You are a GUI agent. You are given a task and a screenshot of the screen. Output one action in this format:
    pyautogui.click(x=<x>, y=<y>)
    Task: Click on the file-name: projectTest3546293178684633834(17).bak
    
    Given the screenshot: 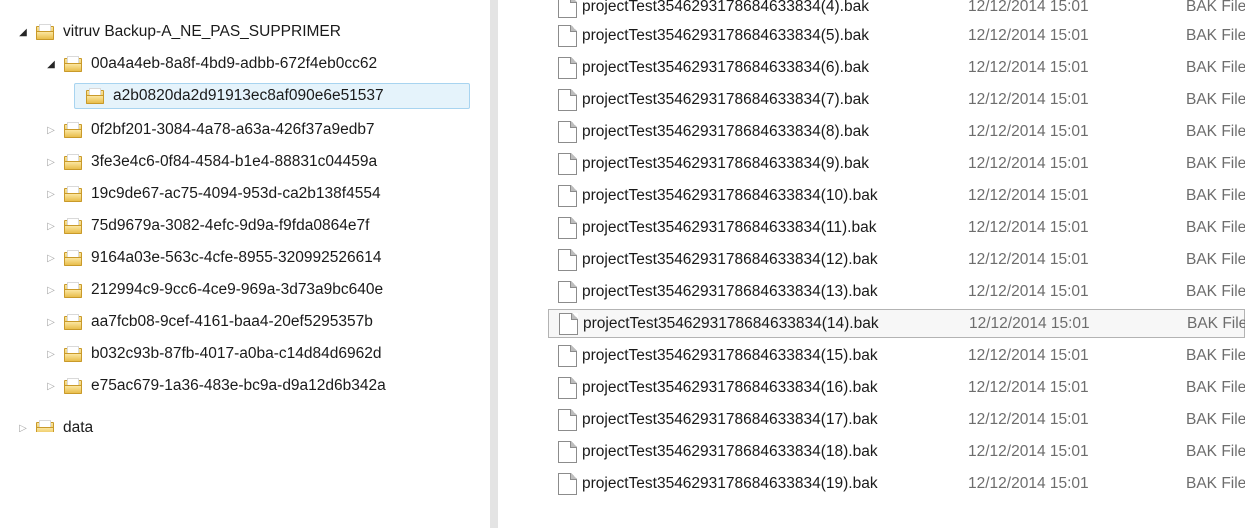 What is the action you would take?
    pyautogui.click(x=730, y=419)
    